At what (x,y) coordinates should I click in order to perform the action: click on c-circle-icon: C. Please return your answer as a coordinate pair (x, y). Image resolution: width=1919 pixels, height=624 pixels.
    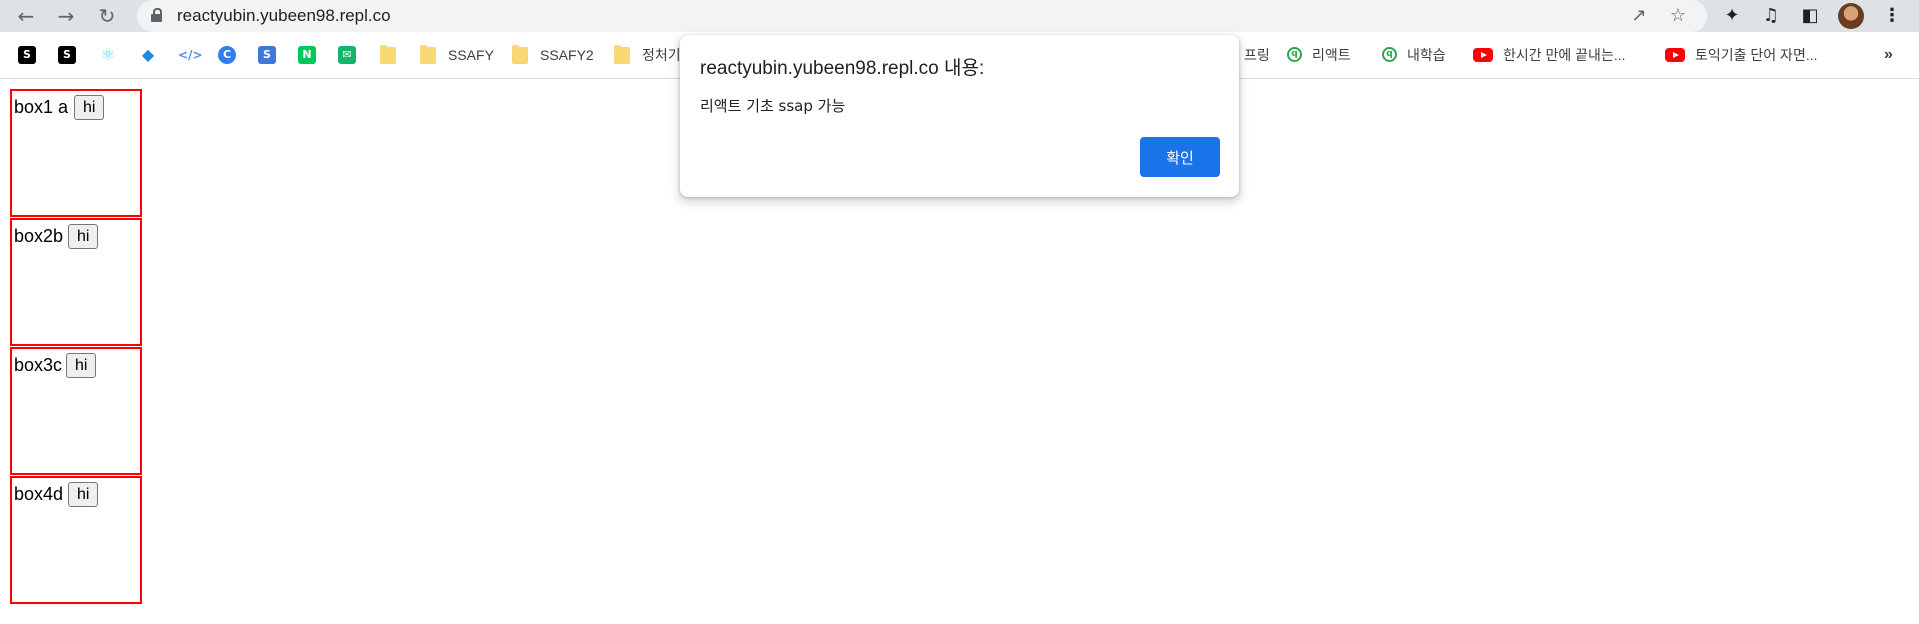
    Looking at the image, I should click on (227, 55).